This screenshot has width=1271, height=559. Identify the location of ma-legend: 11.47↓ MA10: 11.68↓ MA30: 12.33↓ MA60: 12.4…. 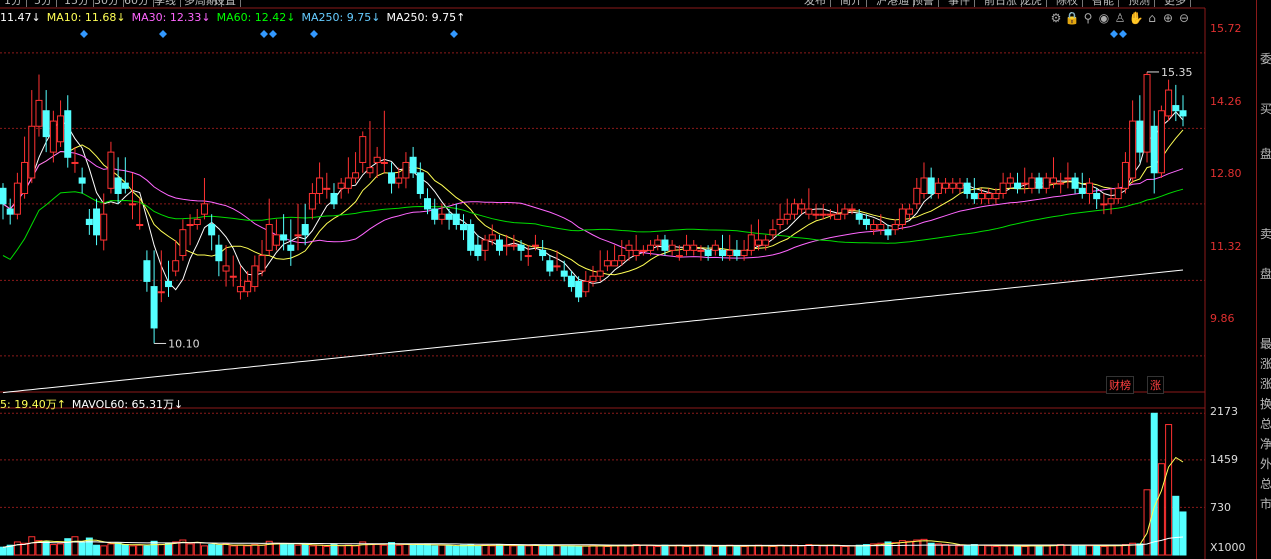
(235, 18).